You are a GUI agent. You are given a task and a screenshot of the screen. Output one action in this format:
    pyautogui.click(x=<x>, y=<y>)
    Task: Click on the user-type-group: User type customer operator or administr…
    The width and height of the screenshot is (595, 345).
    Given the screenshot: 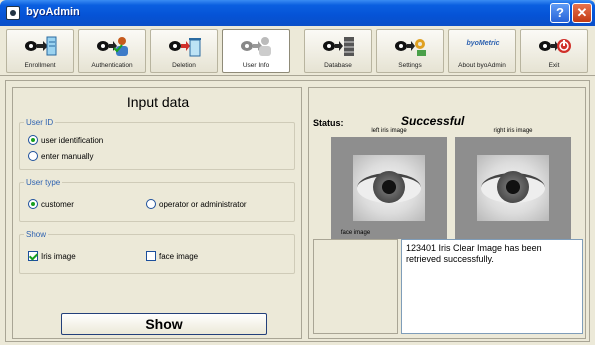 What is the action you would take?
    pyautogui.click(x=157, y=200)
    